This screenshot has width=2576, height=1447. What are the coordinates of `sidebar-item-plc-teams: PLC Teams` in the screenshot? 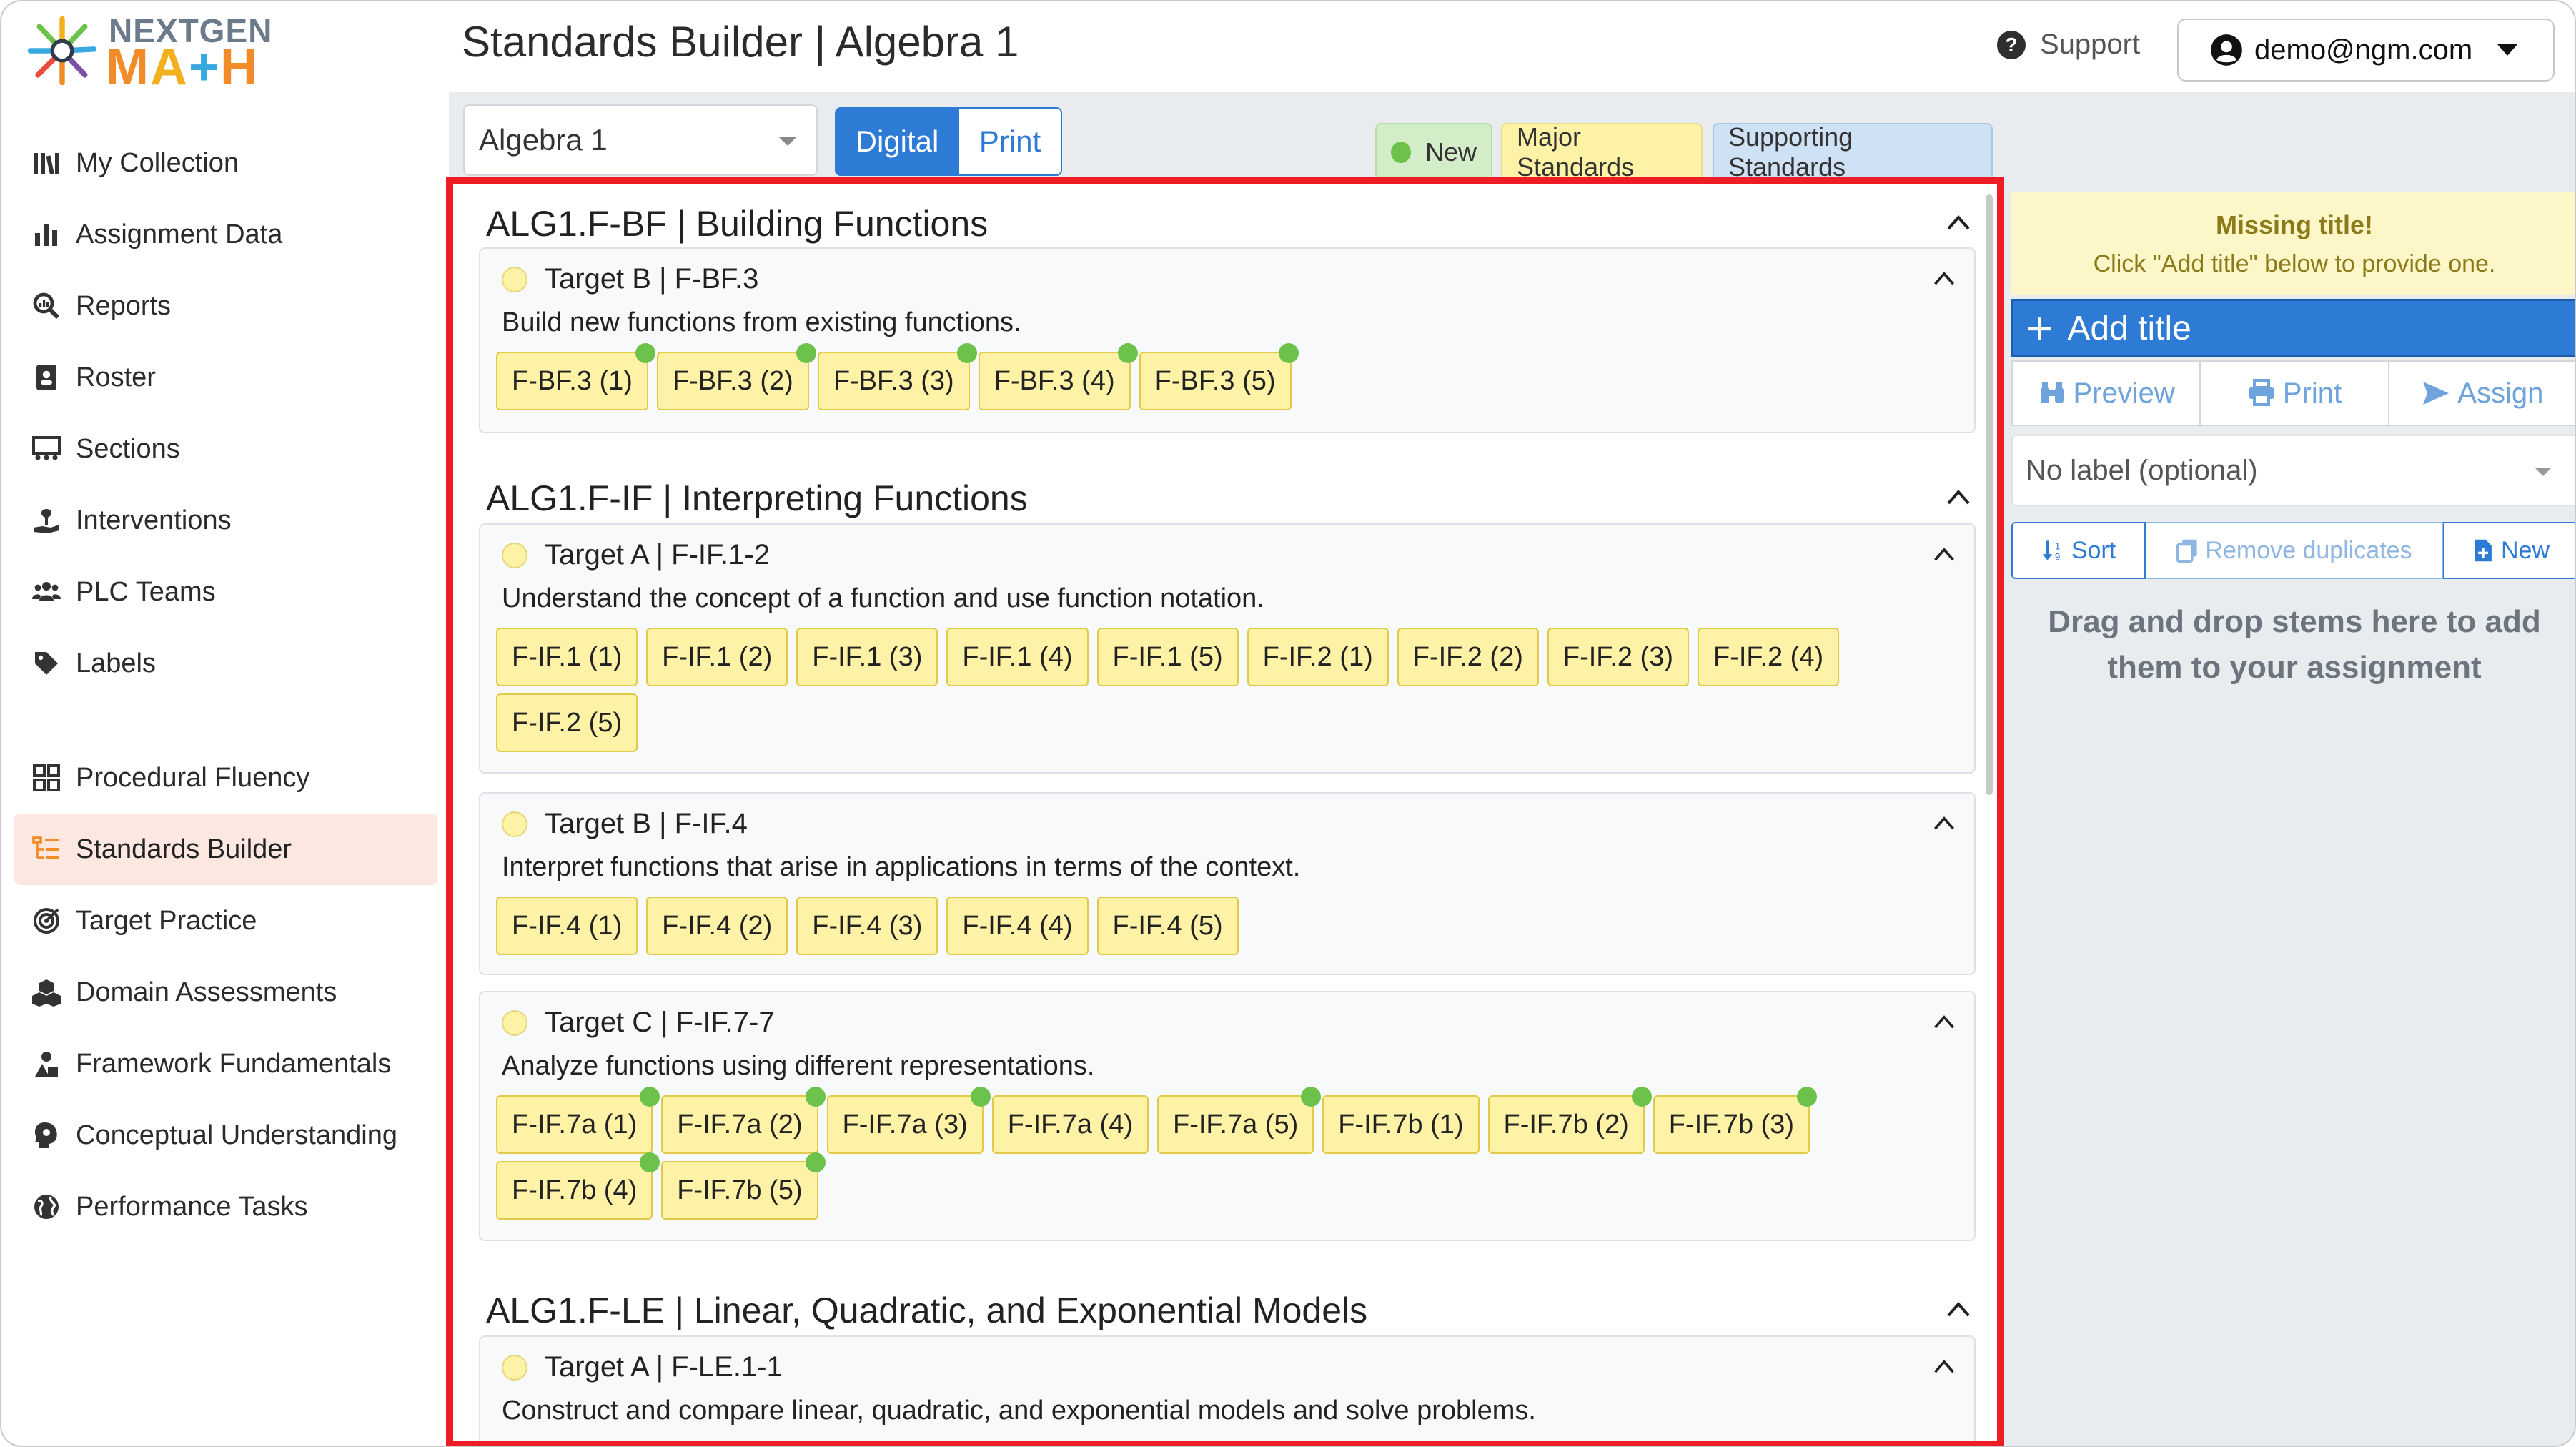 It's located at (226, 592).